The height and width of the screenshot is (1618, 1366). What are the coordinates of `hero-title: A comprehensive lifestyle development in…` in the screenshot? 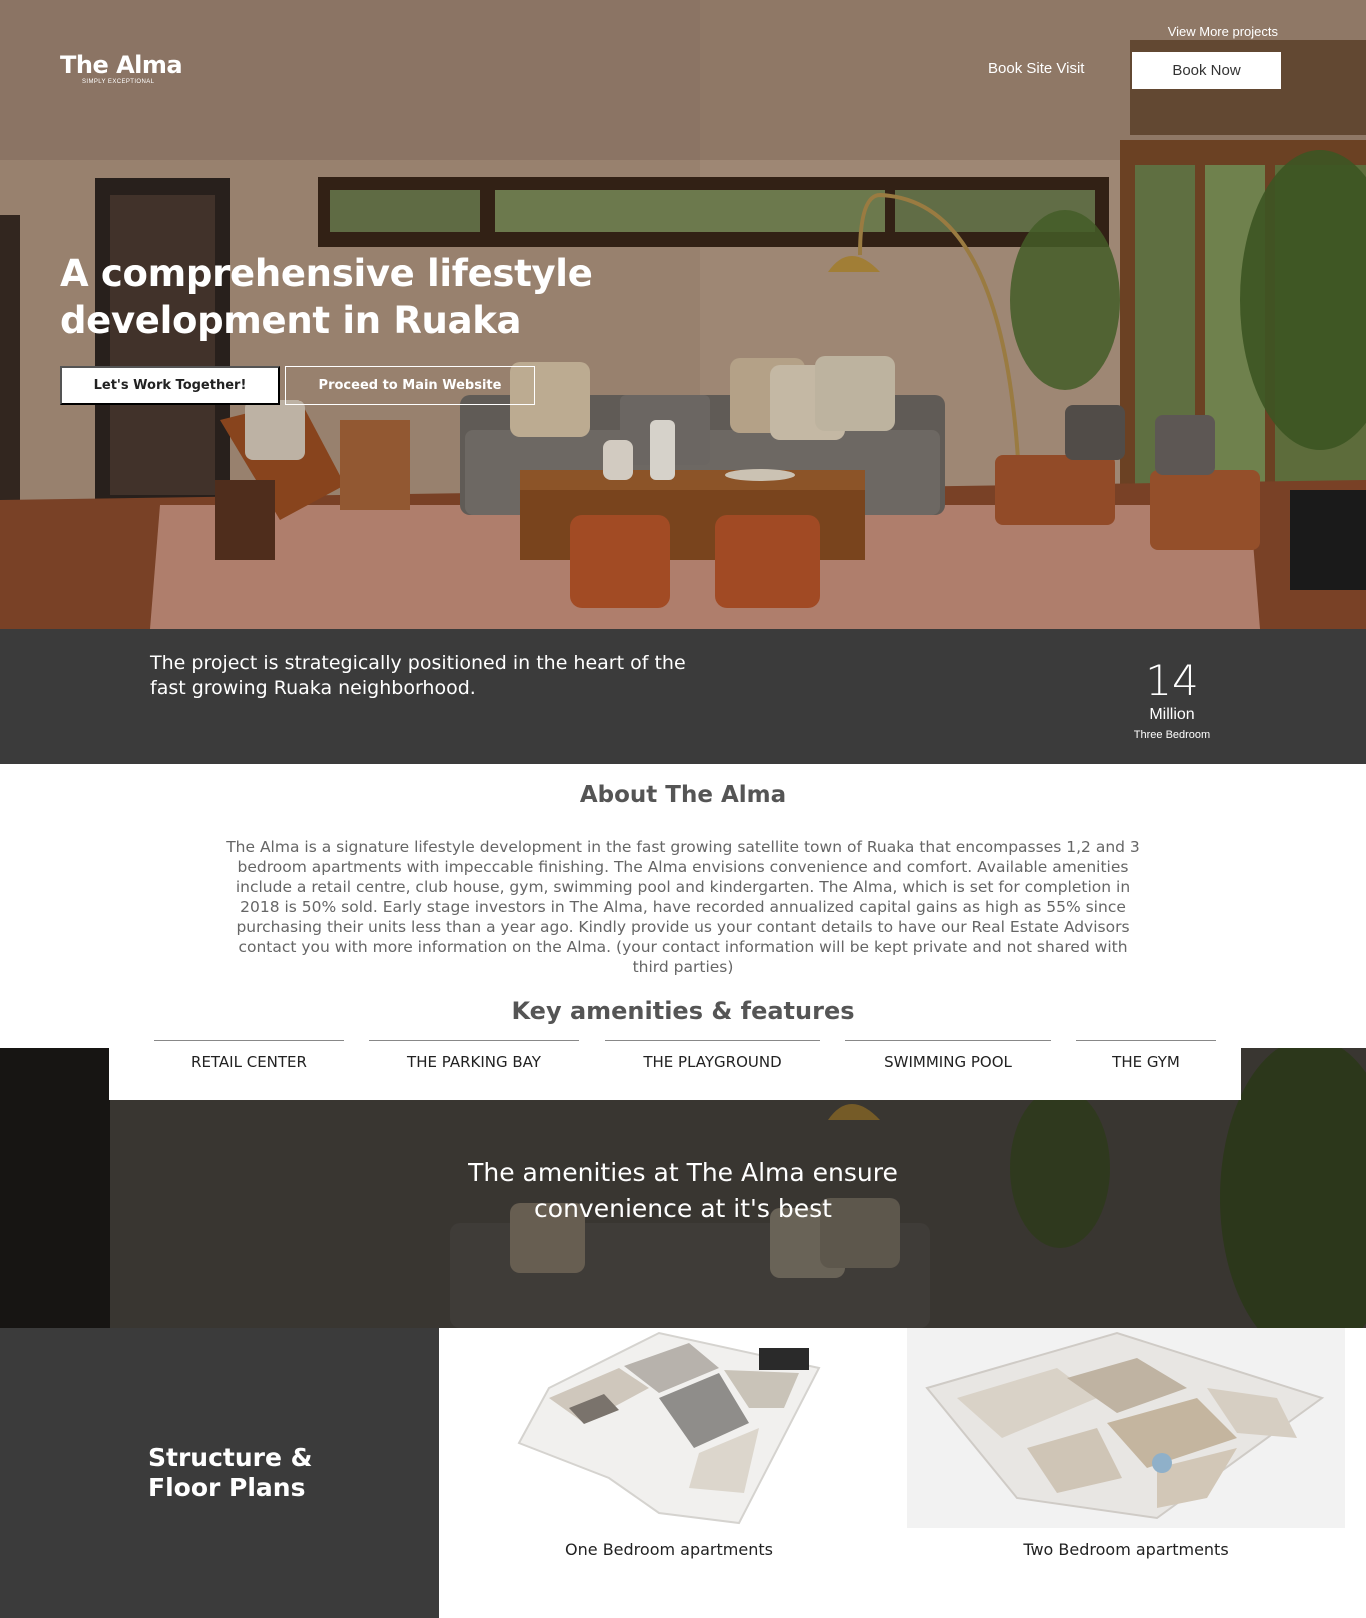 It's located at (326, 297).